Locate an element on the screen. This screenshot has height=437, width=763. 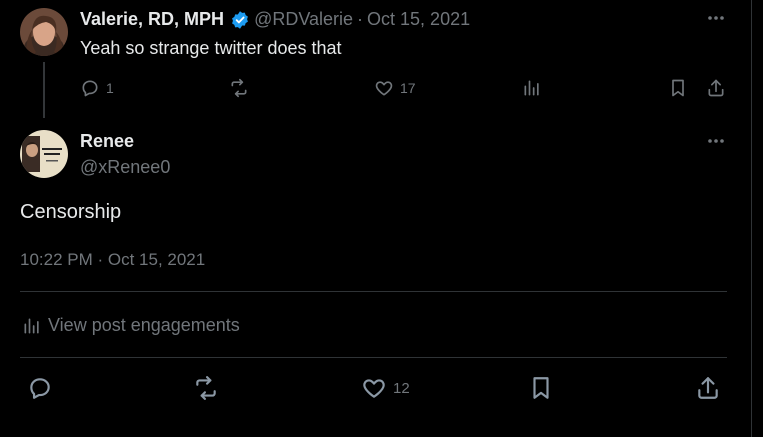
thread-connector is located at coordinates (44, 90).